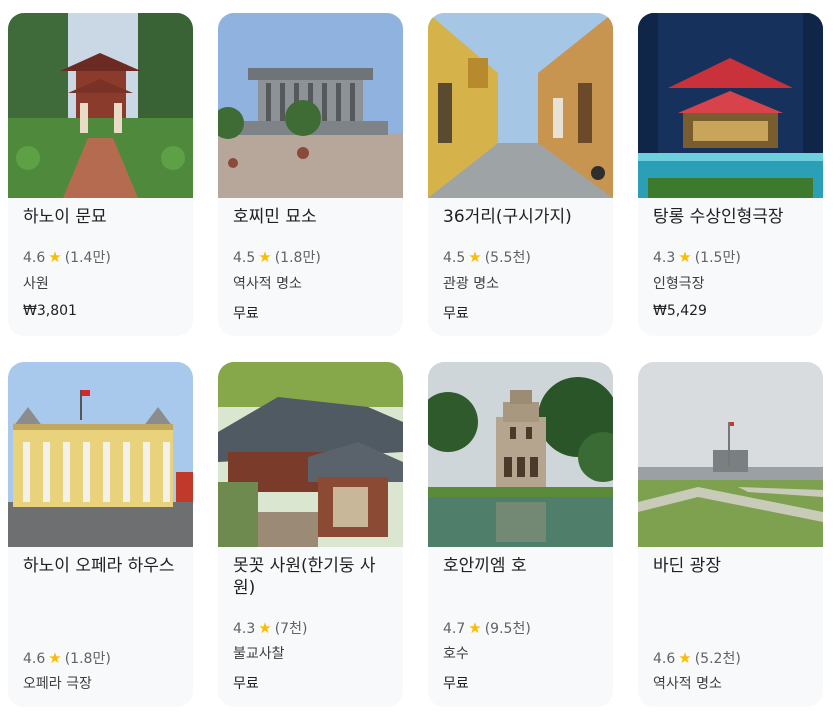  Describe the element at coordinates (65, 217) in the screenshot. I see `place-title: 하노이 문묘` at that location.